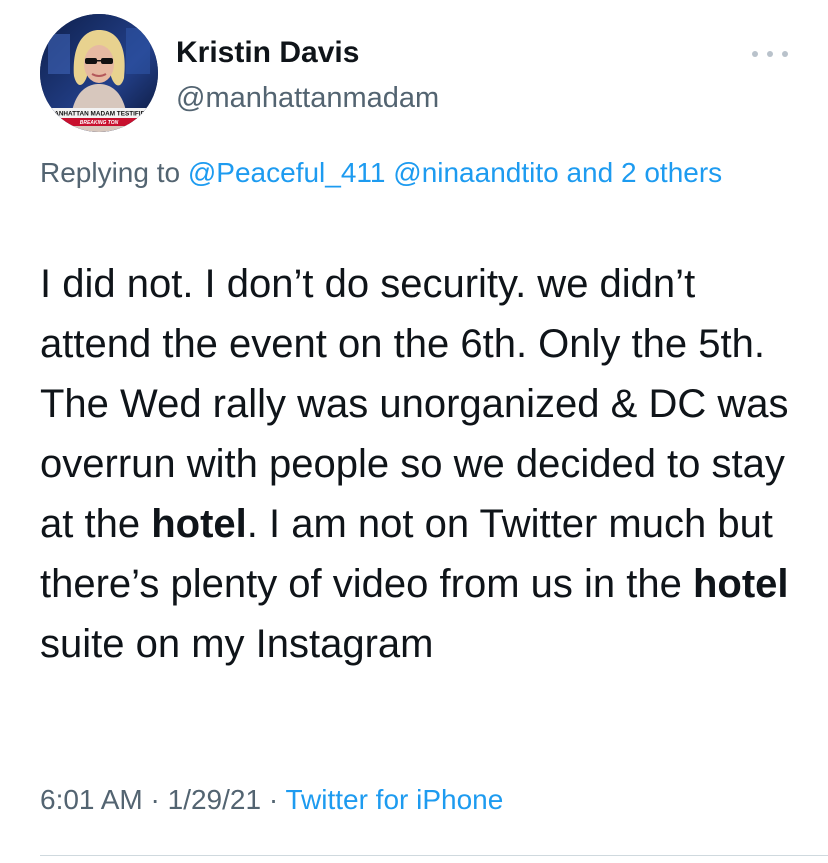  What do you see at coordinates (267, 53) in the screenshot?
I see `author-name: Kristin Davis` at bounding box center [267, 53].